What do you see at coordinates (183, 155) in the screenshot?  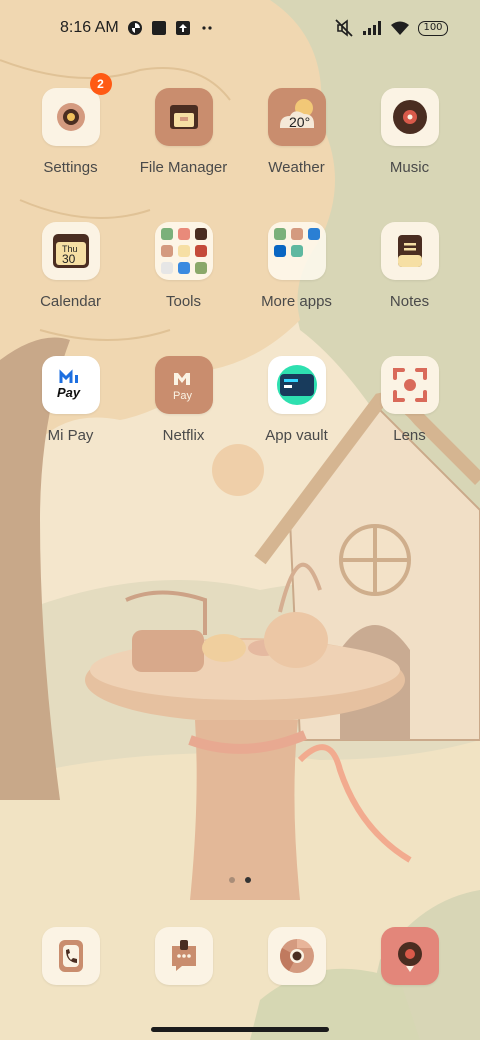 I see `app-file-manager: File Manager` at bounding box center [183, 155].